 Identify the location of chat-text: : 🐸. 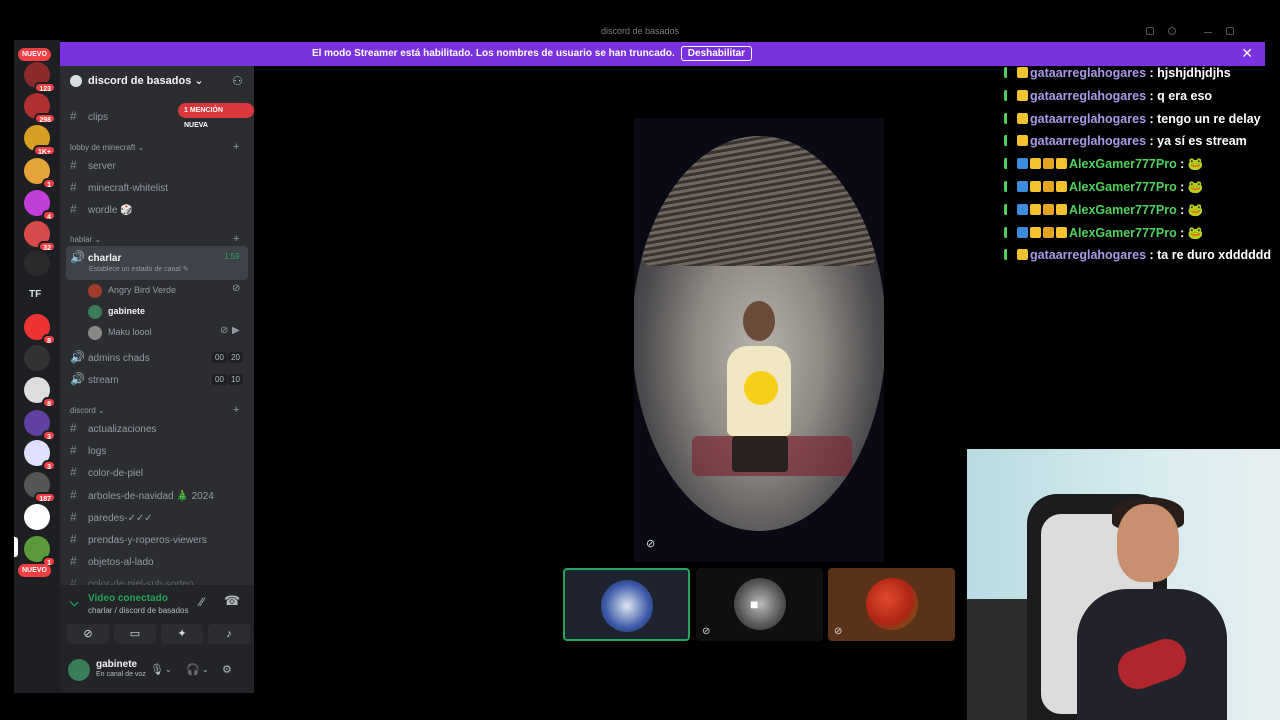
(1190, 164).